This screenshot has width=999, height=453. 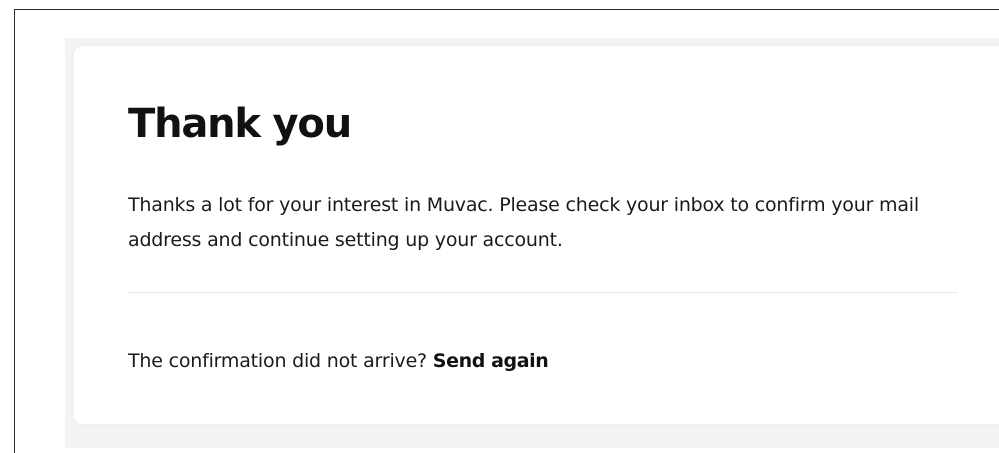 What do you see at coordinates (277, 361) in the screenshot?
I see `resend-prompt: The confirmation did not arrive?` at bounding box center [277, 361].